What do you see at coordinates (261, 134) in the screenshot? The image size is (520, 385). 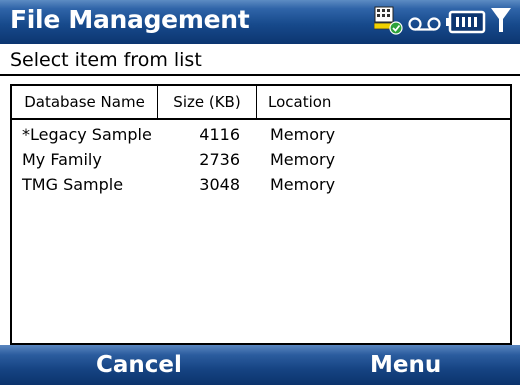 I see `list-item: *Legacy Sample 4116 Memory` at bounding box center [261, 134].